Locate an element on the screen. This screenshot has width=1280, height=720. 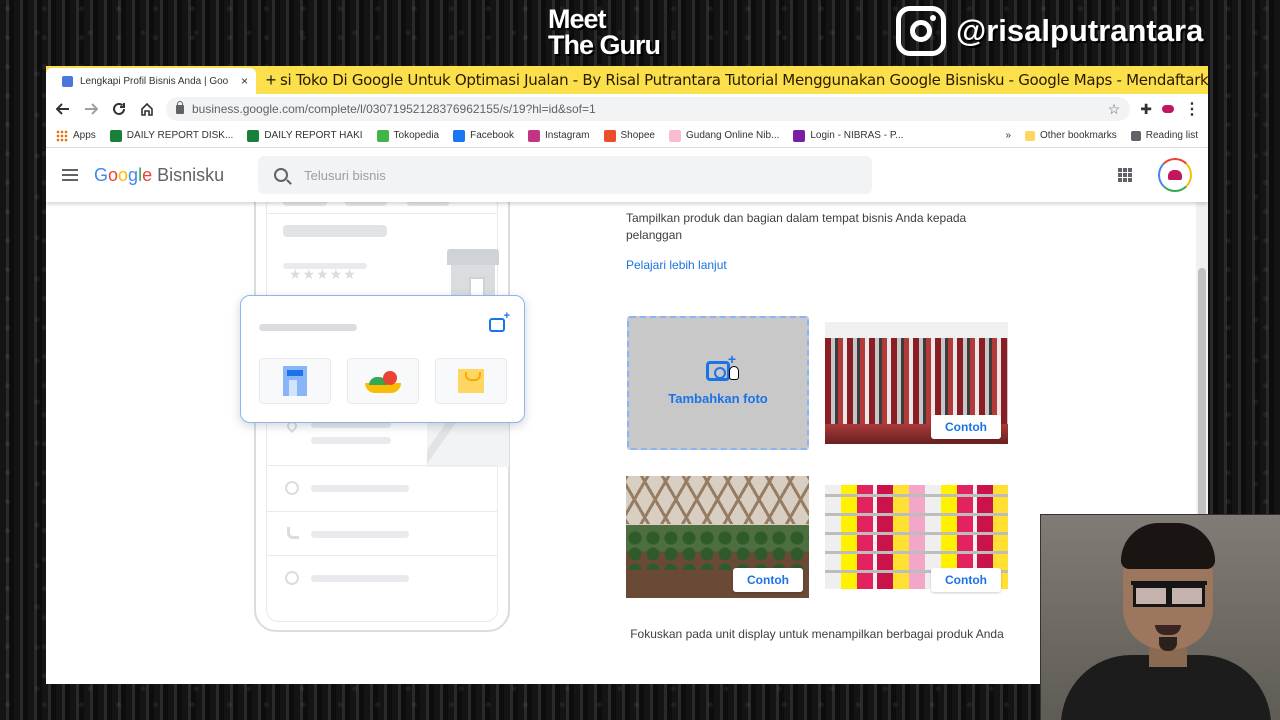
example-button-3: Contoh is located at coordinates (966, 580).